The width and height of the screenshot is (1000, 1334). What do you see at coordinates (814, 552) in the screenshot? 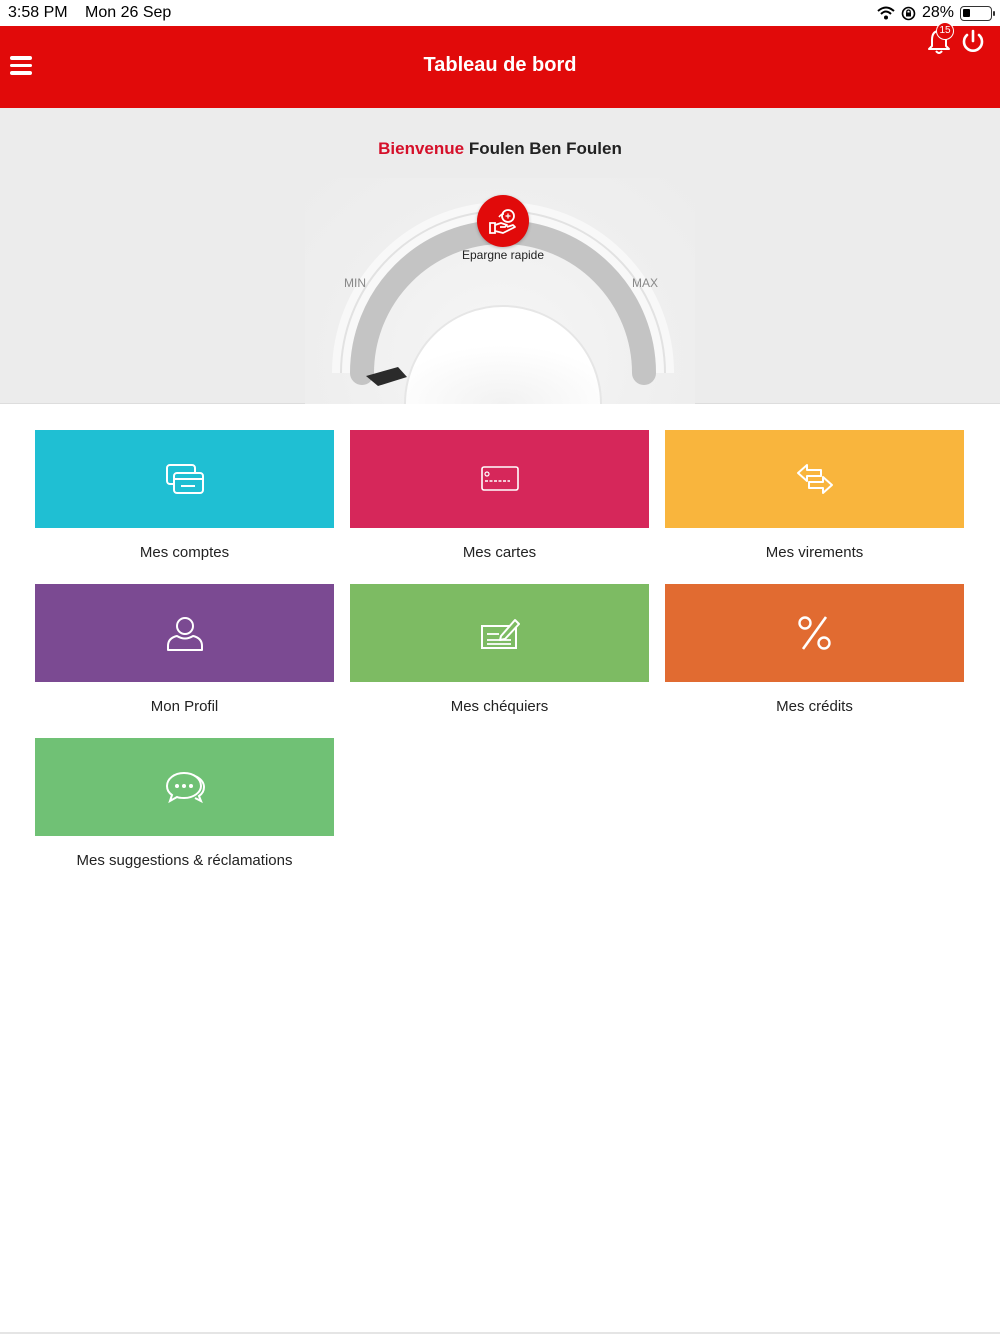
I see `tile-label-mes-virements: Mes virements` at bounding box center [814, 552].